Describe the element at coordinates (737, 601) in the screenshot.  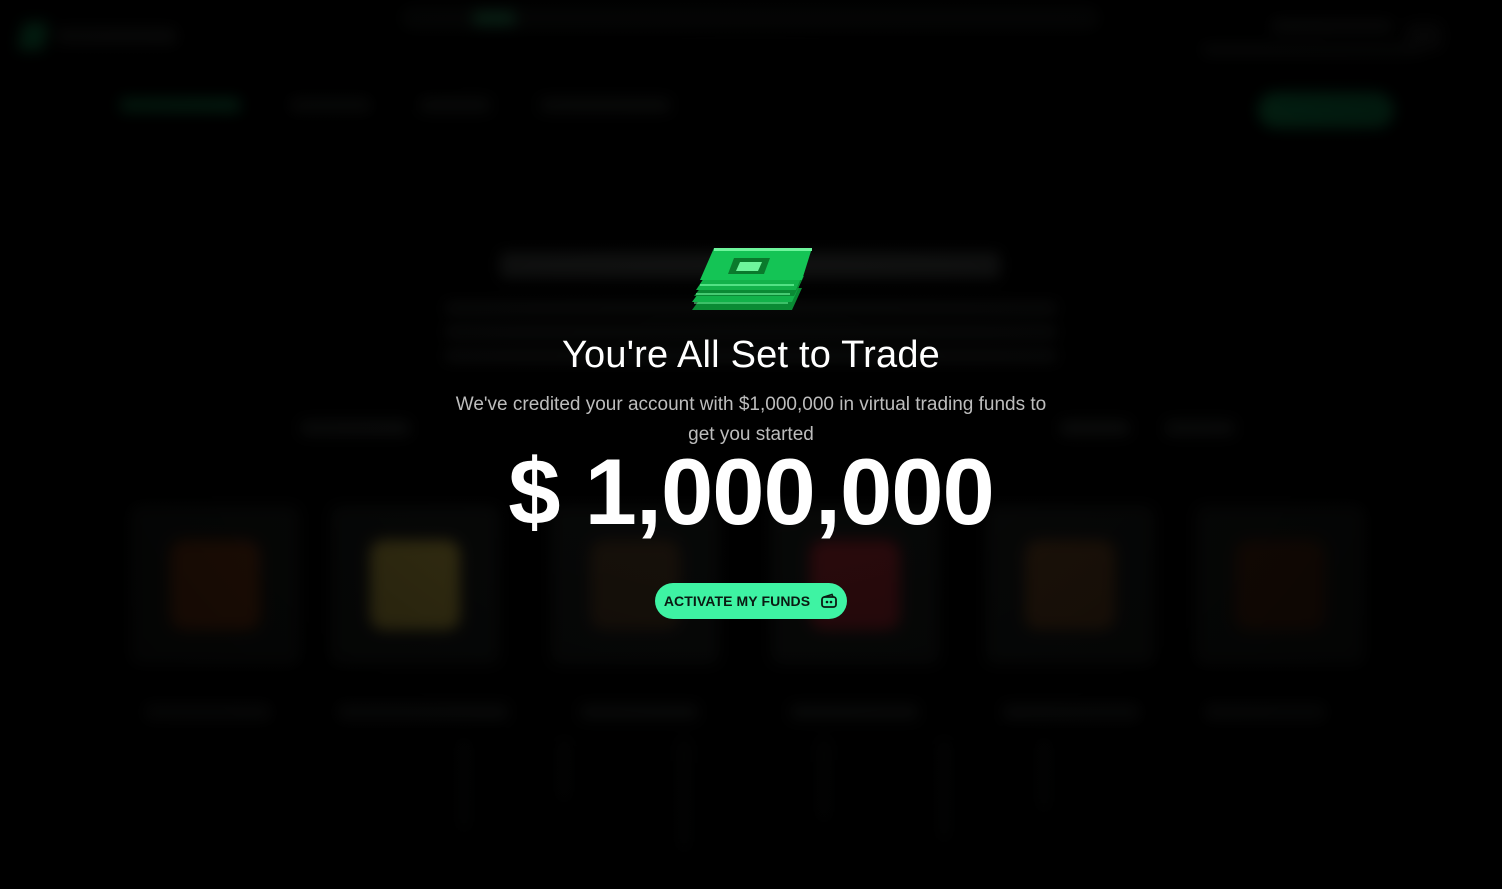
I see `activate-funds-label: ACTIVATE MY FUNDS` at that location.